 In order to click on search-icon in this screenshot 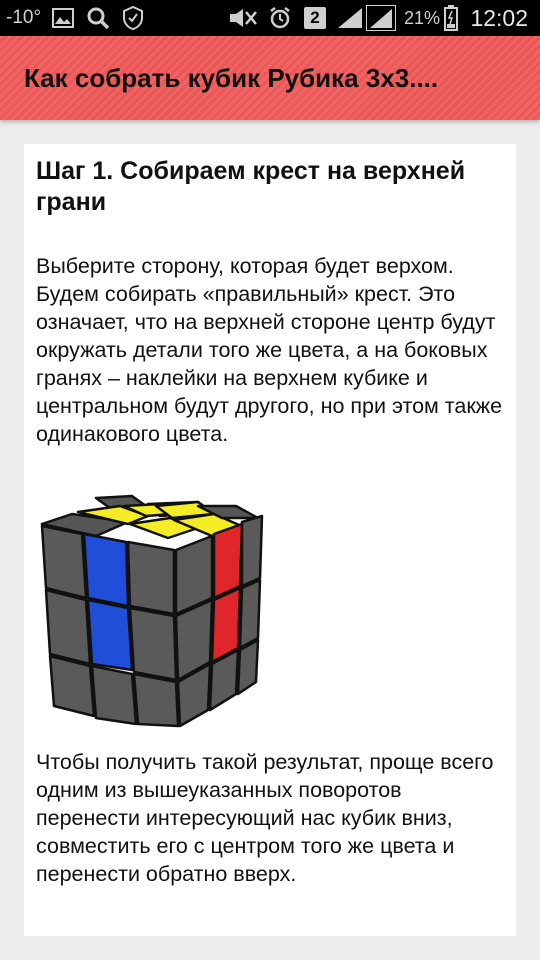, I will do `click(98, 18)`.